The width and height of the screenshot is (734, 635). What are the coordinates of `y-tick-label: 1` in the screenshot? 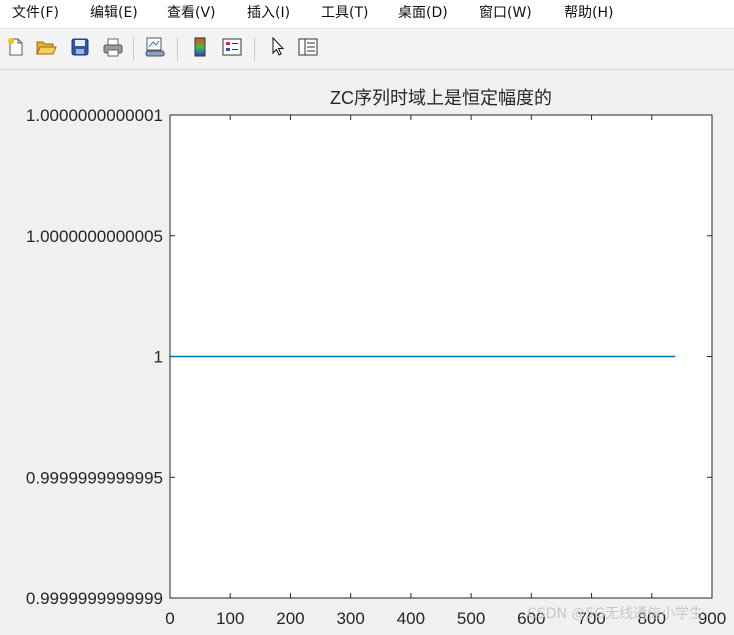 It's located at (158, 357).